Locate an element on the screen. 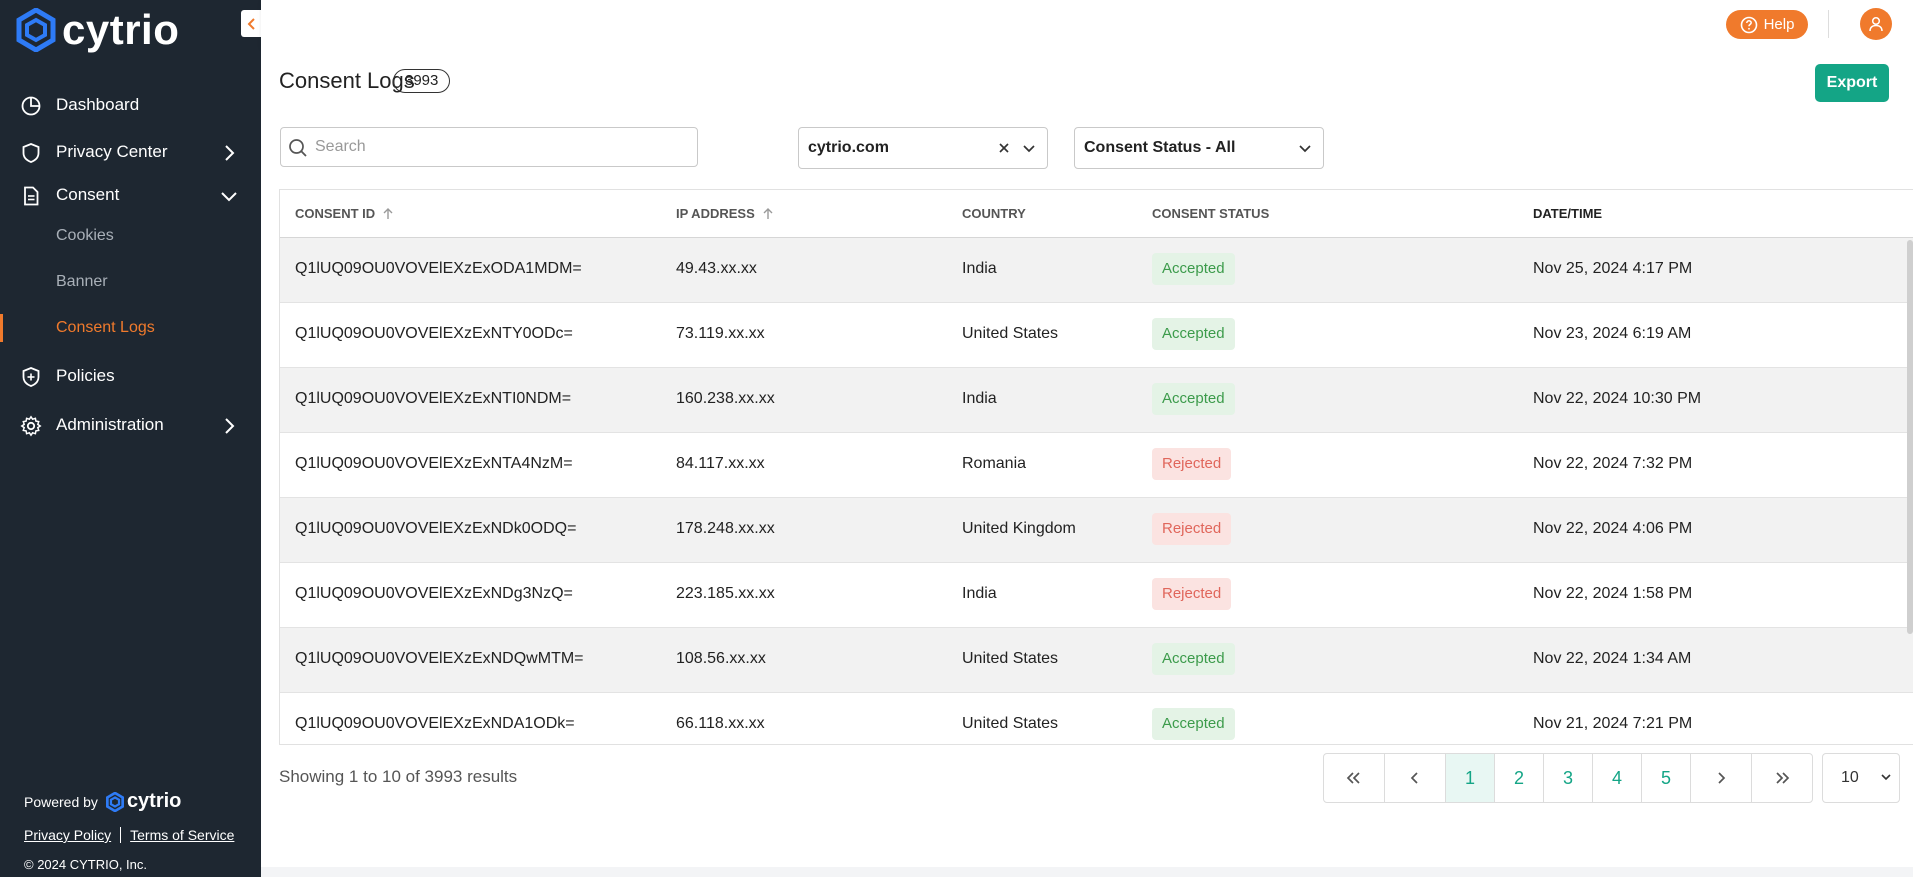 The width and height of the screenshot is (1913, 877). collapse-sidebar-button is located at coordinates (251, 23).